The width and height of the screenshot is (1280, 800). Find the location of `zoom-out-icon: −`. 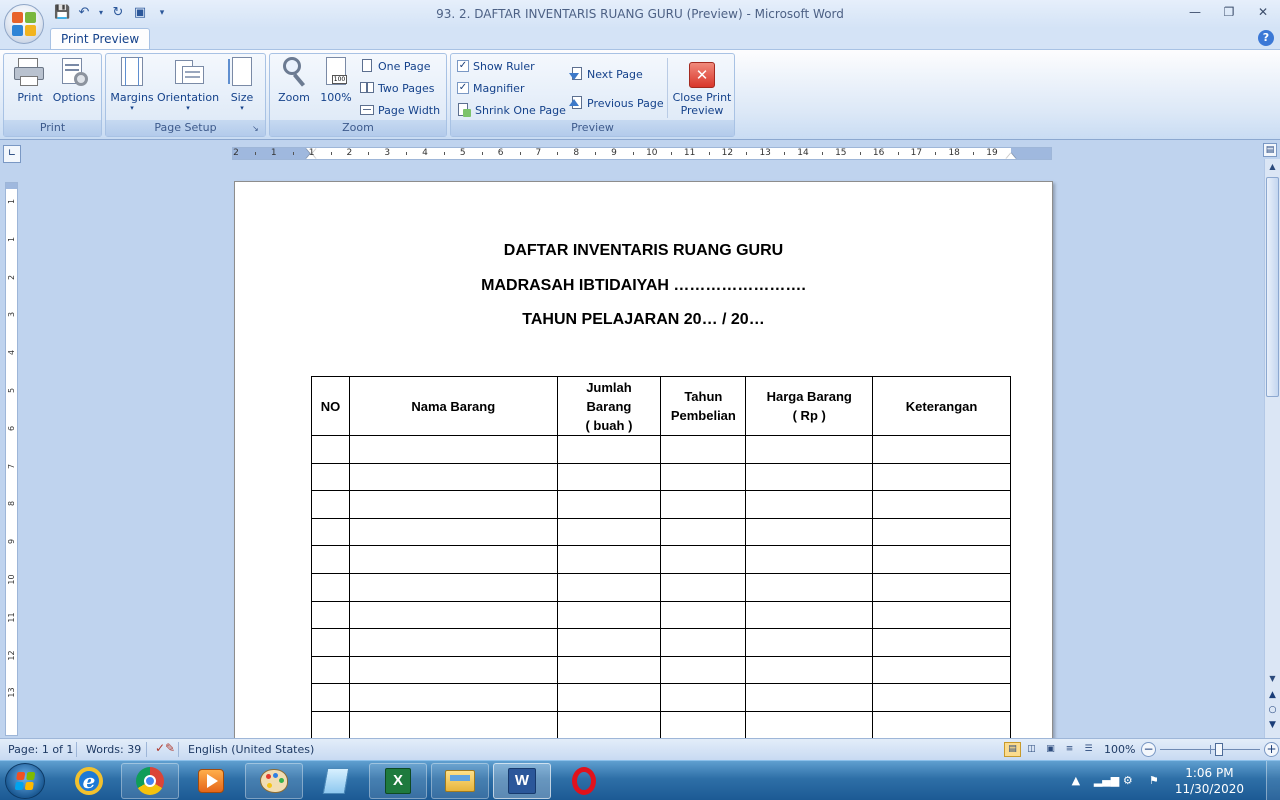

zoom-out-icon: − is located at coordinates (1148, 749).